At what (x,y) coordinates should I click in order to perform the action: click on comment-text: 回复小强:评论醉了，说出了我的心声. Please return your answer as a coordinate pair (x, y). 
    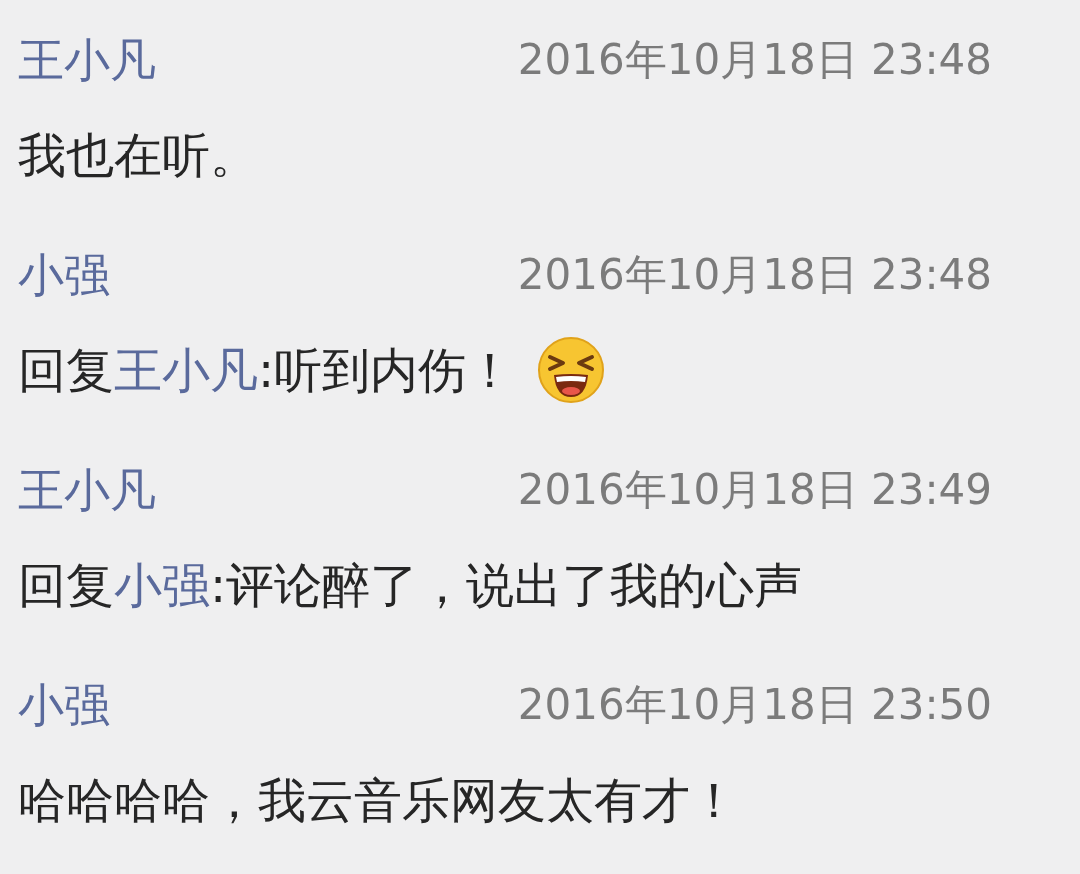
    Looking at the image, I should click on (410, 585).